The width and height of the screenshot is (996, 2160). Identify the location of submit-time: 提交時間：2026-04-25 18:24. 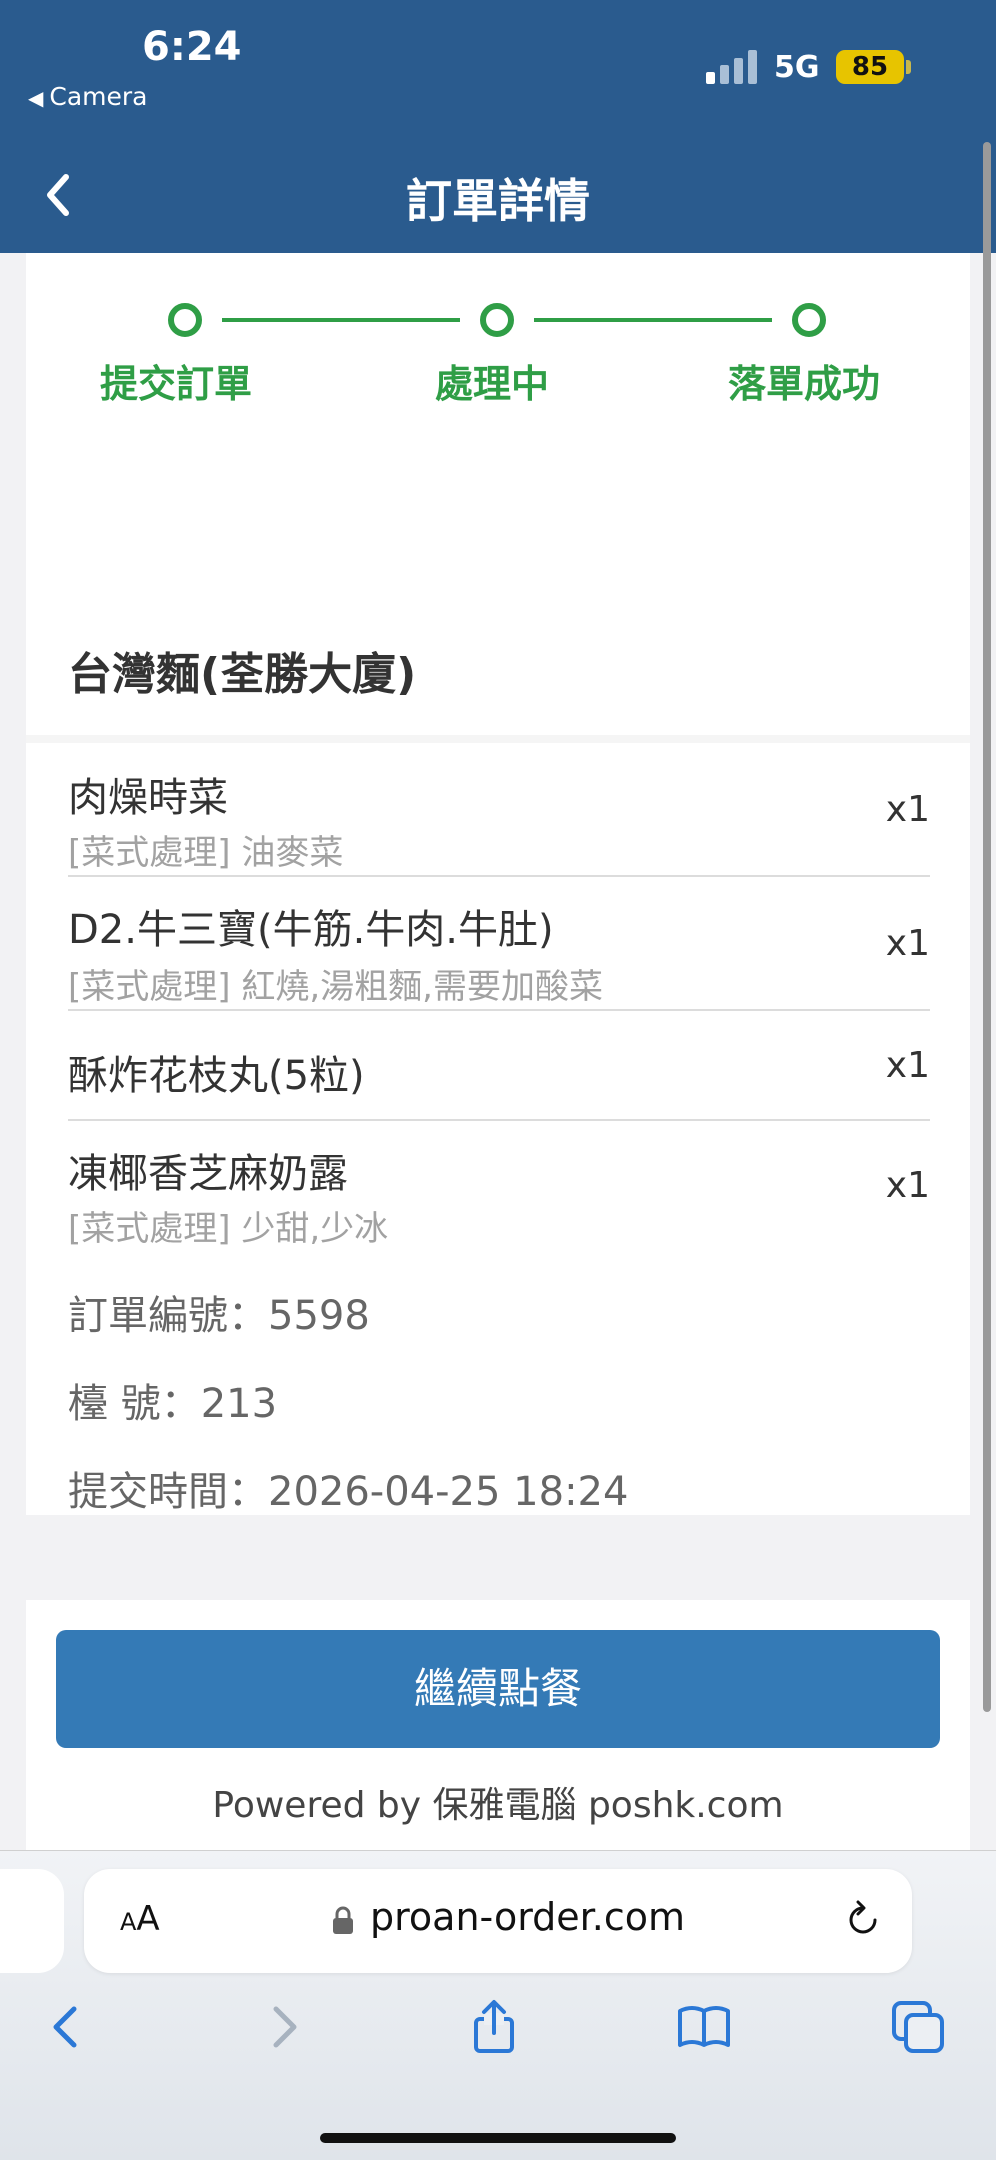
(348, 1492).